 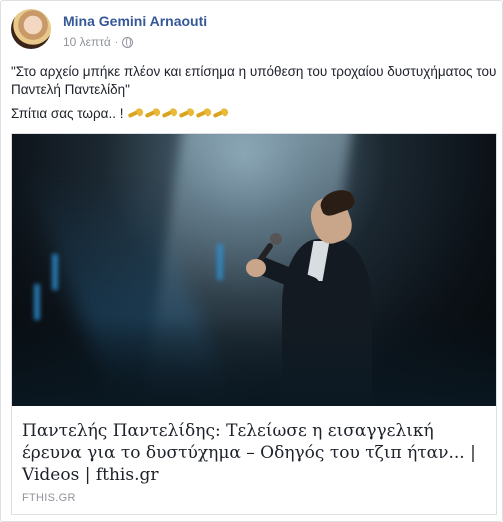 What do you see at coordinates (254, 115) in the screenshot?
I see `post-comment-line: Σπίτια σας τωρα.. !` at bounding box center [254, 115].